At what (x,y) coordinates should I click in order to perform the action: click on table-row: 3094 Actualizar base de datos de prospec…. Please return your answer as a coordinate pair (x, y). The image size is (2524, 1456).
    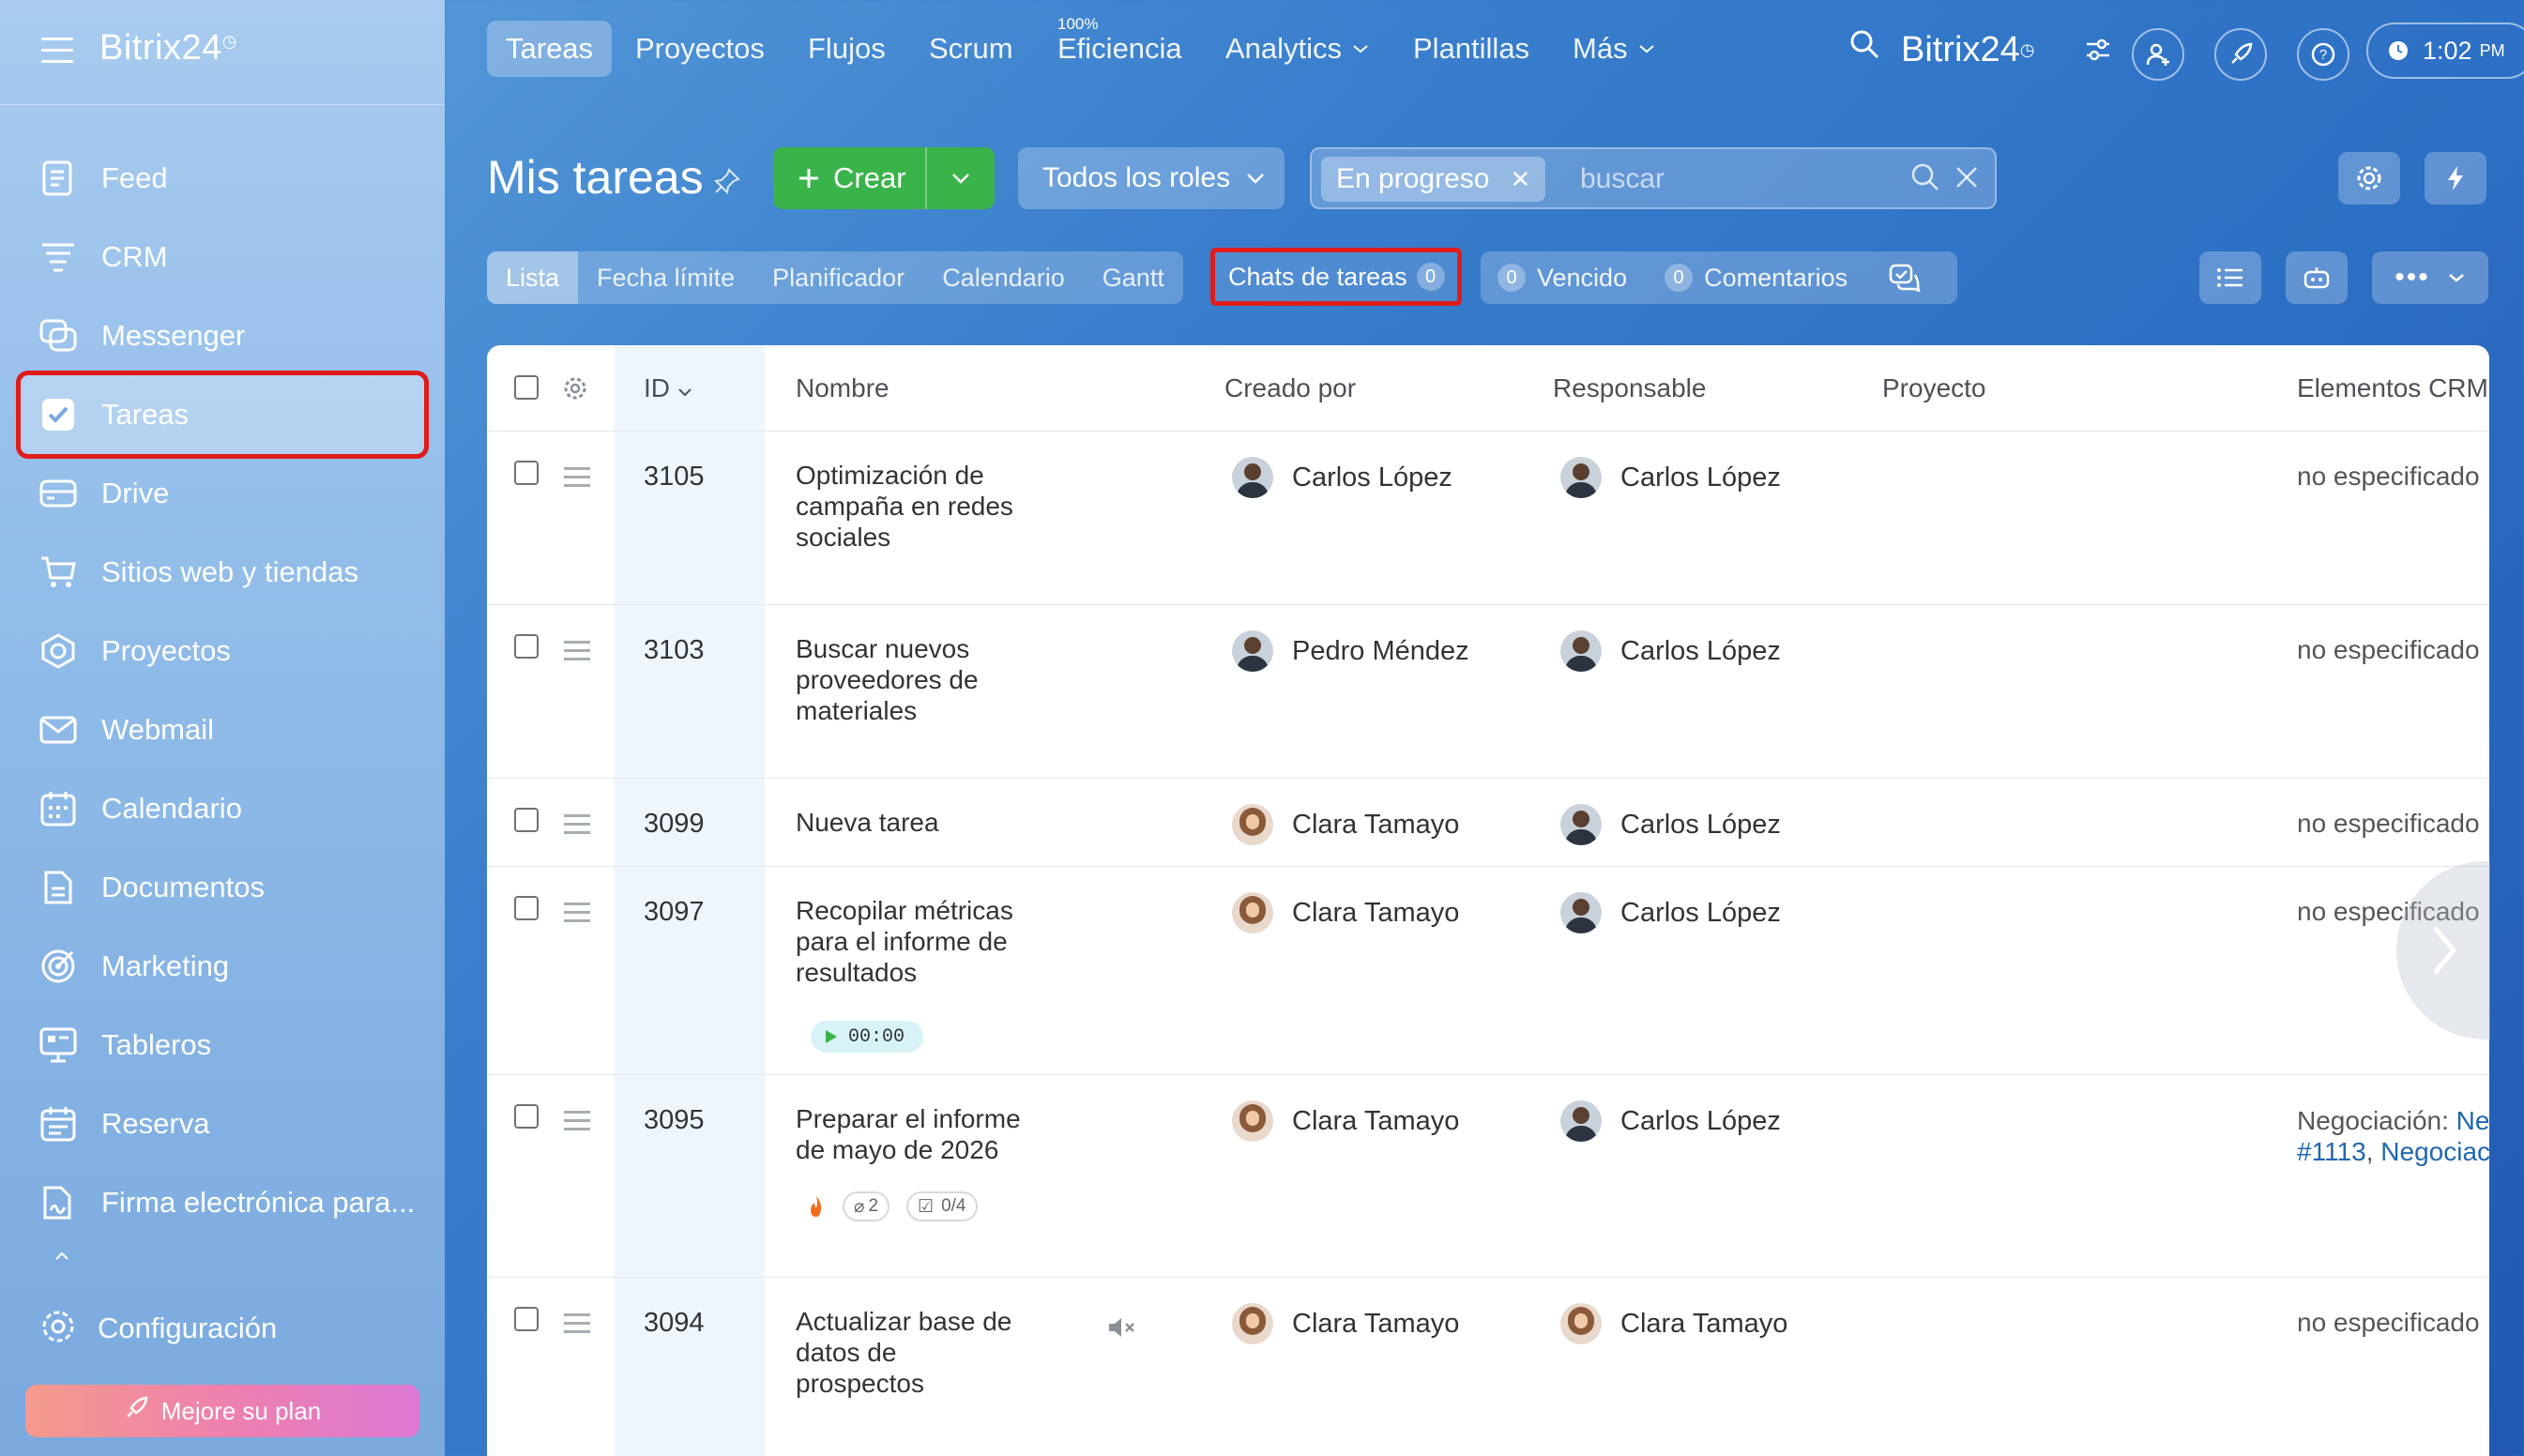
    Looking at the image, I should click on (1488, 1367).